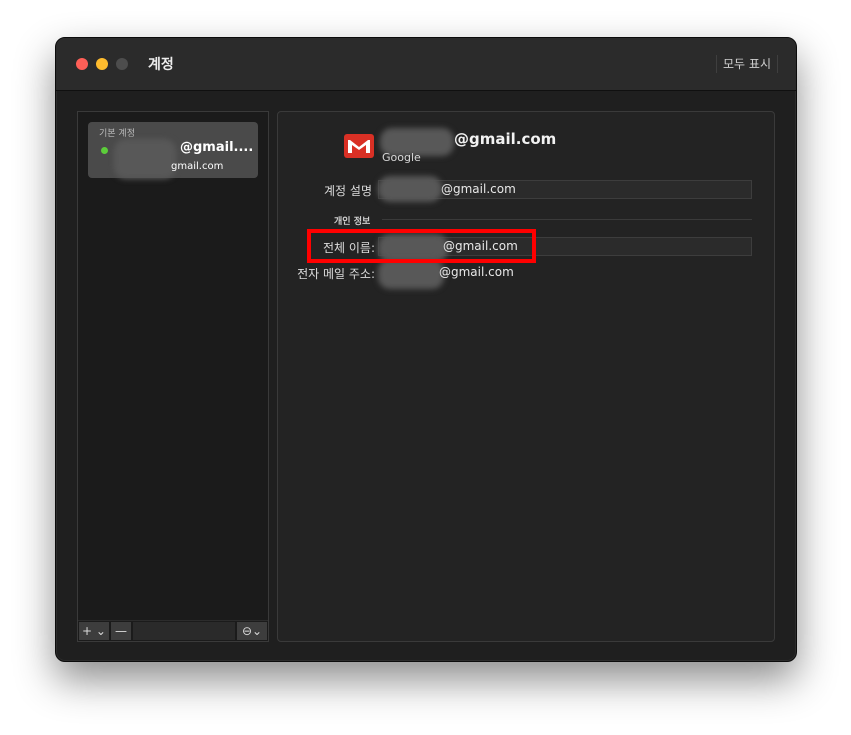 The width and height of the screenshot is (851, 735). I want to click on more-options-button: ⊖⌄, so click(252, 631).